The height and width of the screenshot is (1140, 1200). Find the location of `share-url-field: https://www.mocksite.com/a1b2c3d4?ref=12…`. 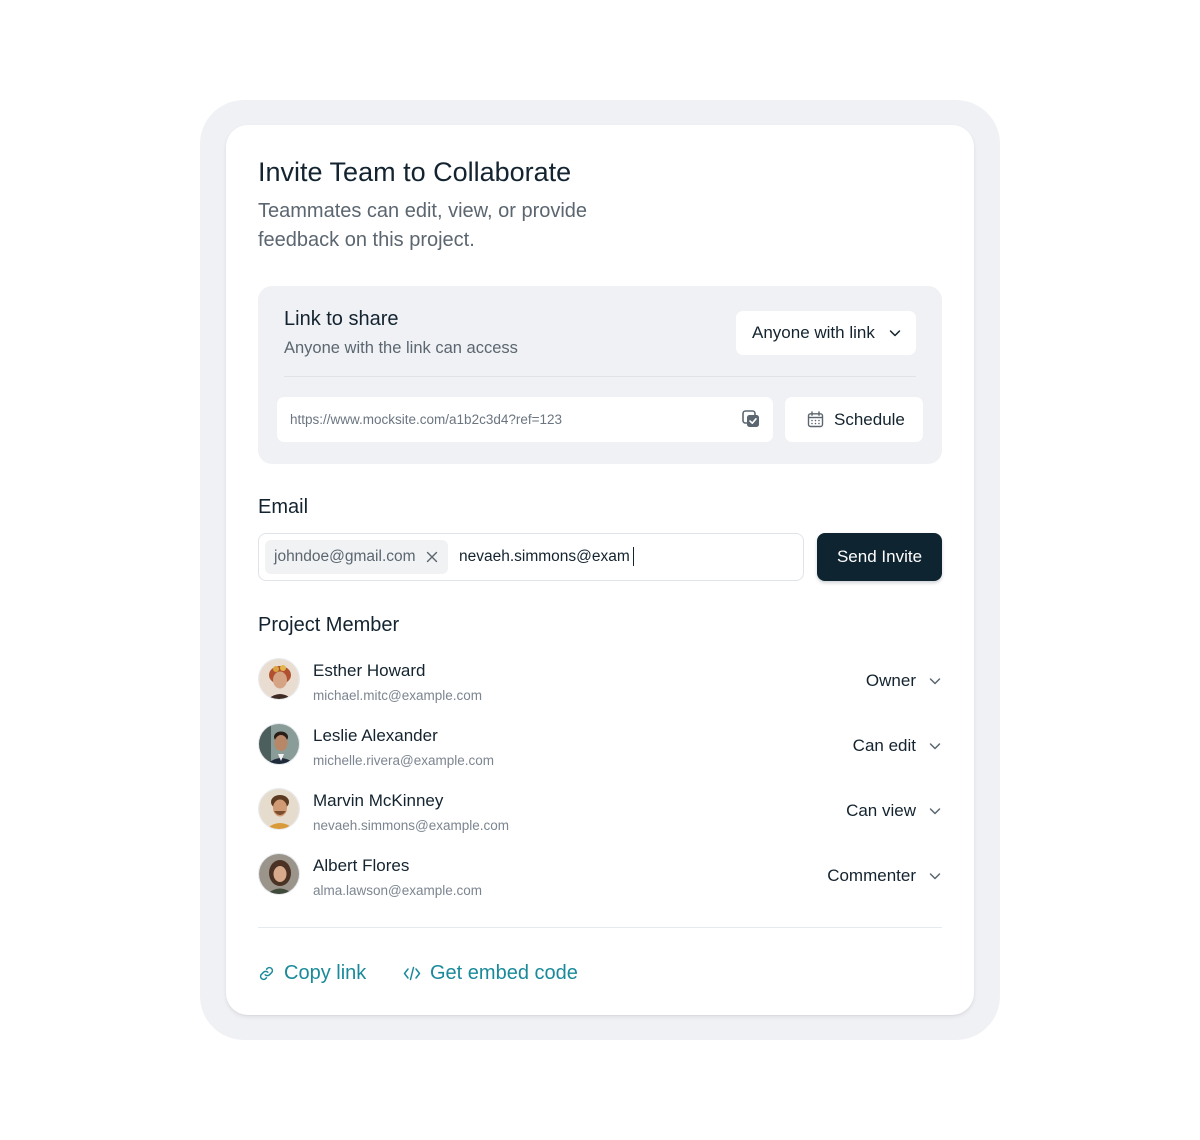

share-url-field: https://www.mocksite.com/a1b2c3d4?ref=12… is located at coordinates (525, 419).